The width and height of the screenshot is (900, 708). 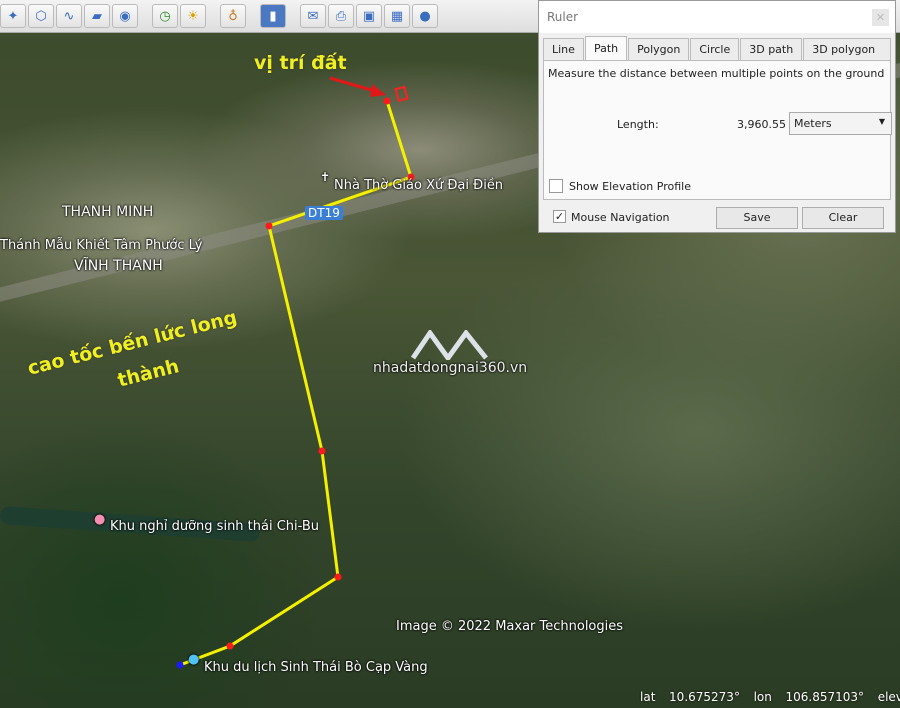 I want to click on record-tour-icon: ◉, so click(x=125, y=16).